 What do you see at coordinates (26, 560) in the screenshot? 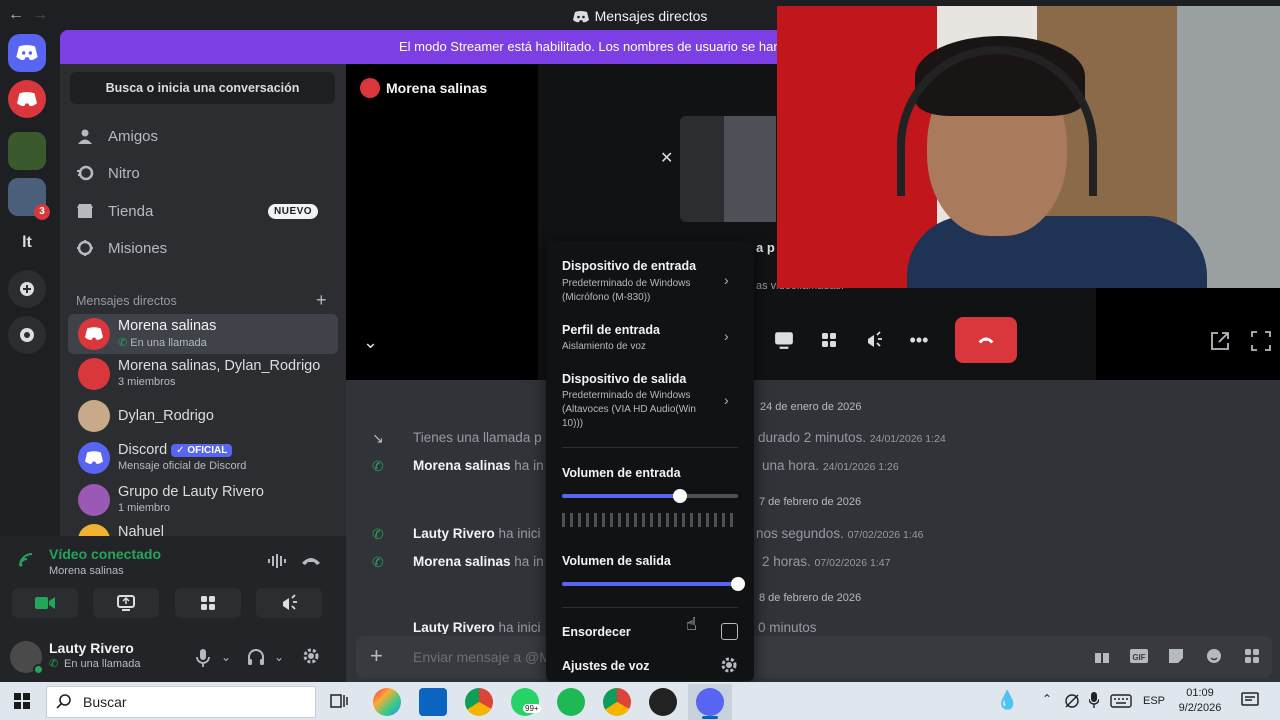
I see `connection-signal-icon` at bounding box center [26, 560].